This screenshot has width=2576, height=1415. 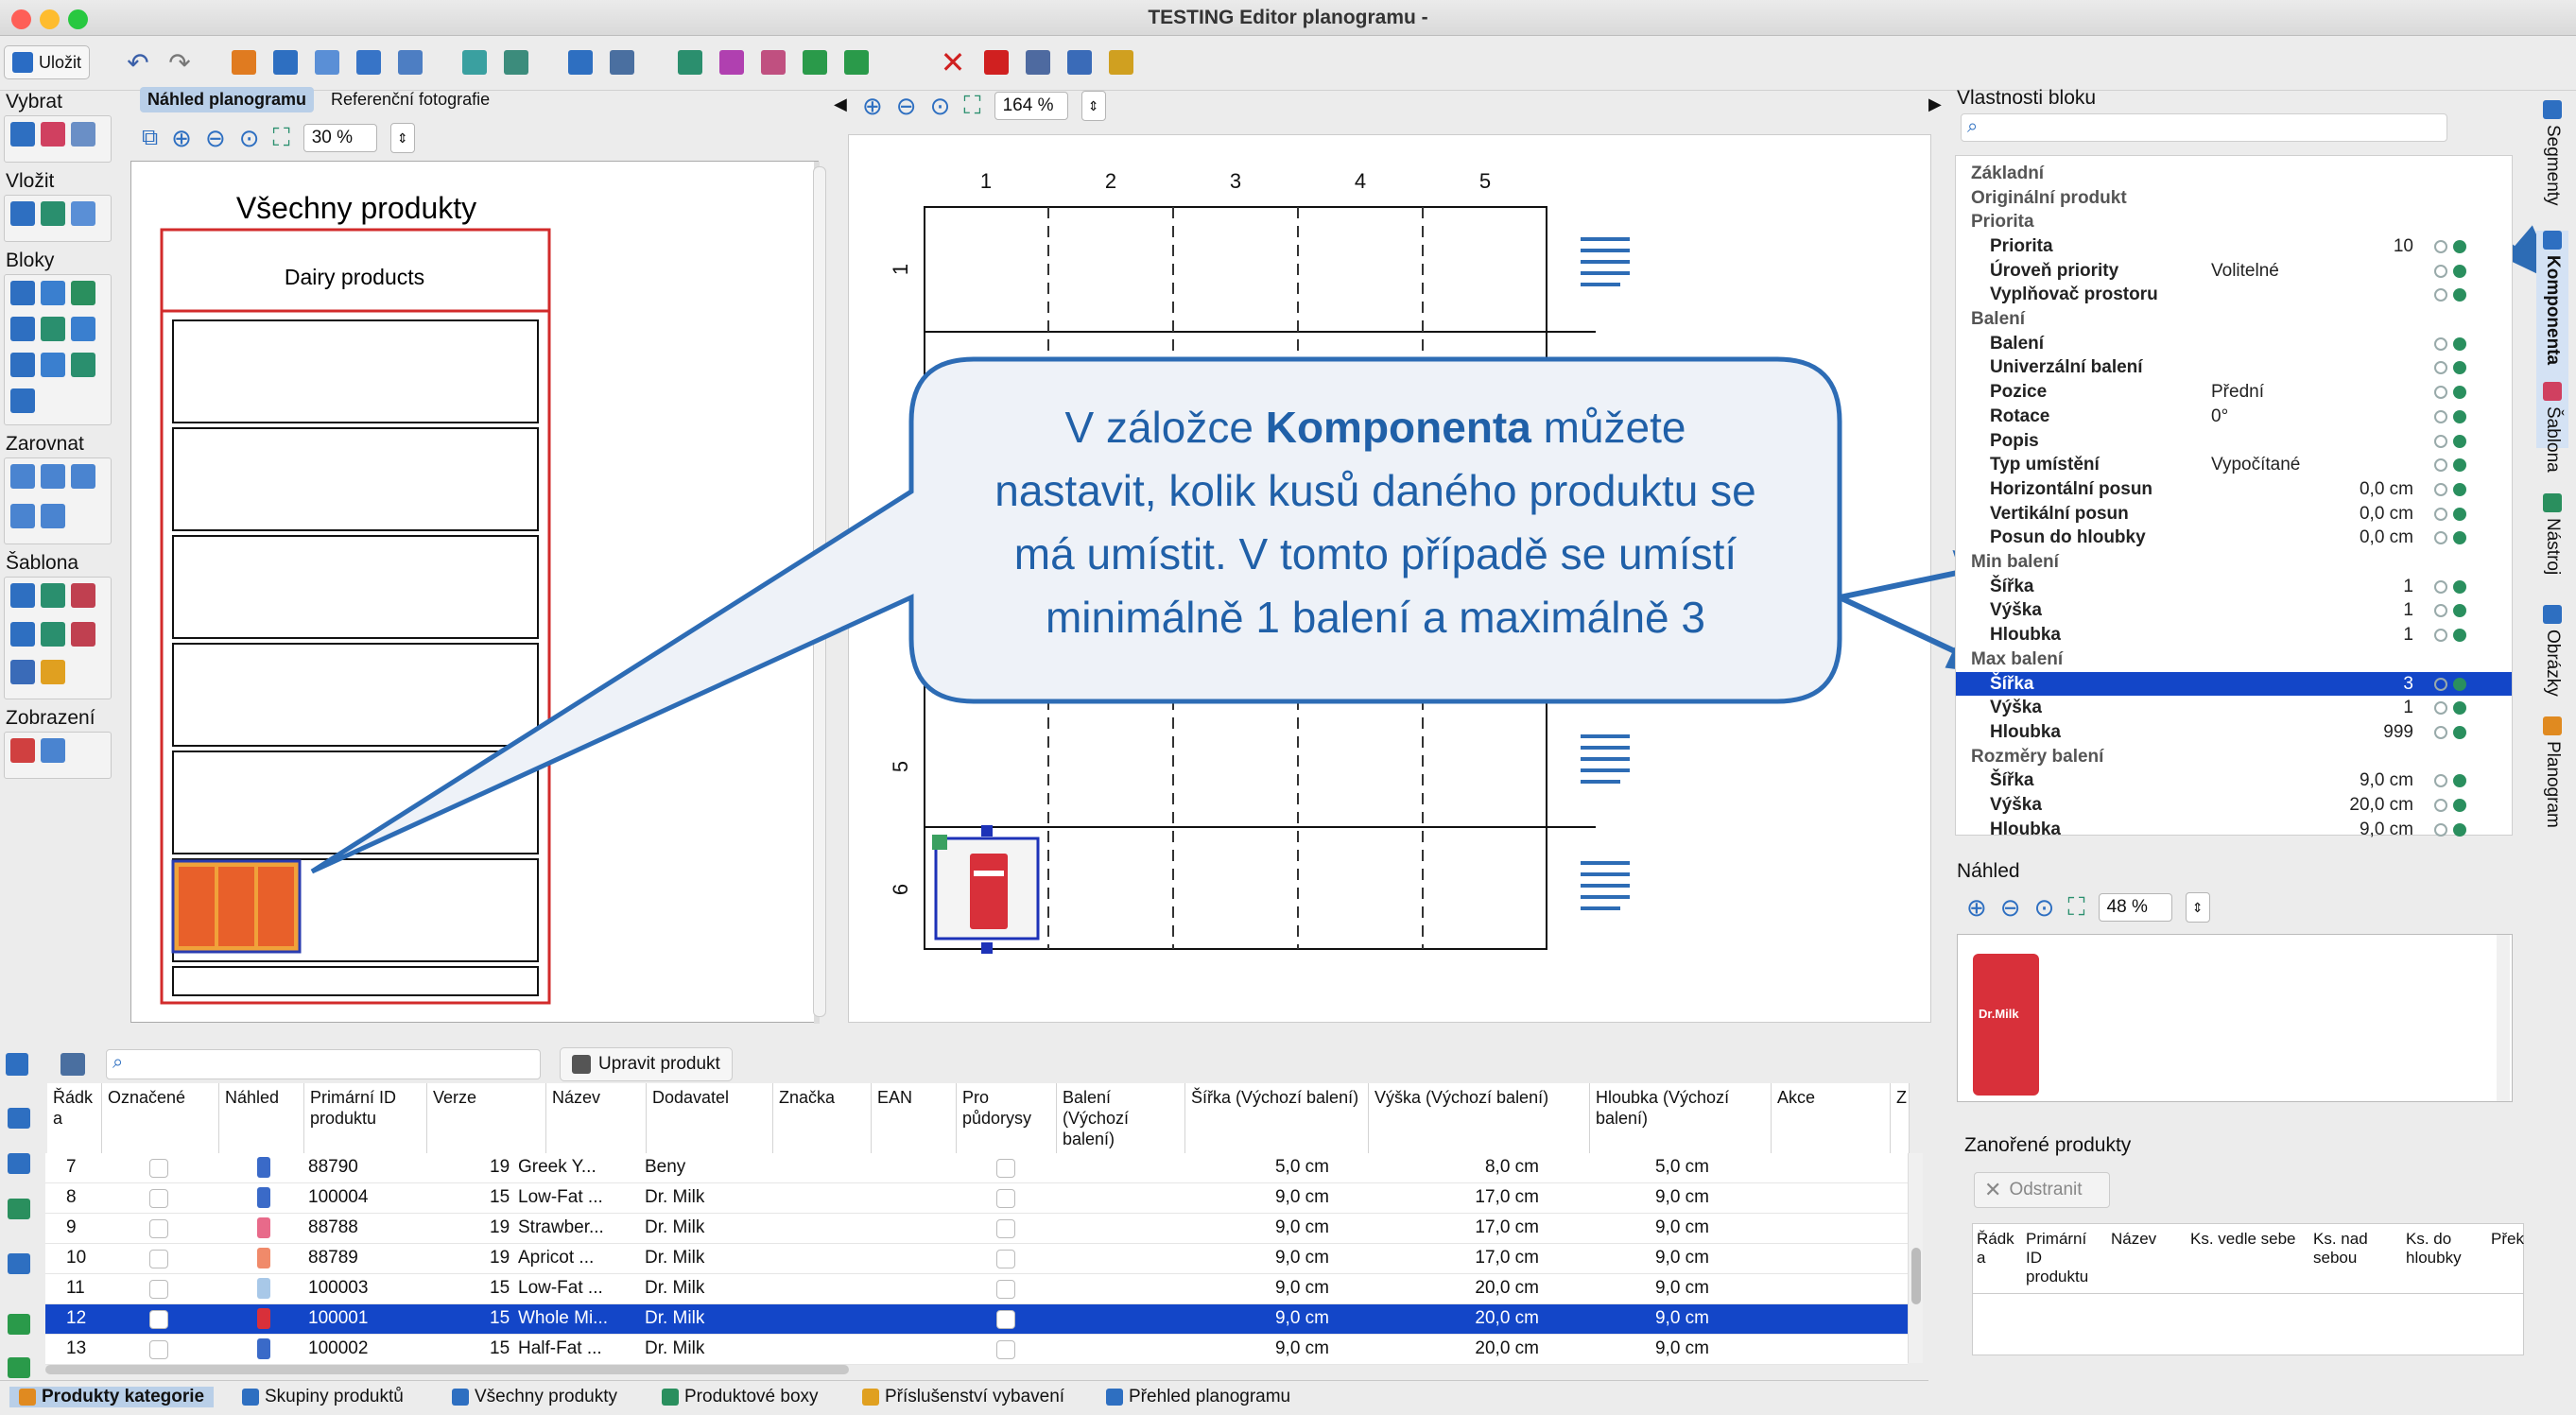 I want to click on table-column-header: Název, so click(x=596, y=1118).